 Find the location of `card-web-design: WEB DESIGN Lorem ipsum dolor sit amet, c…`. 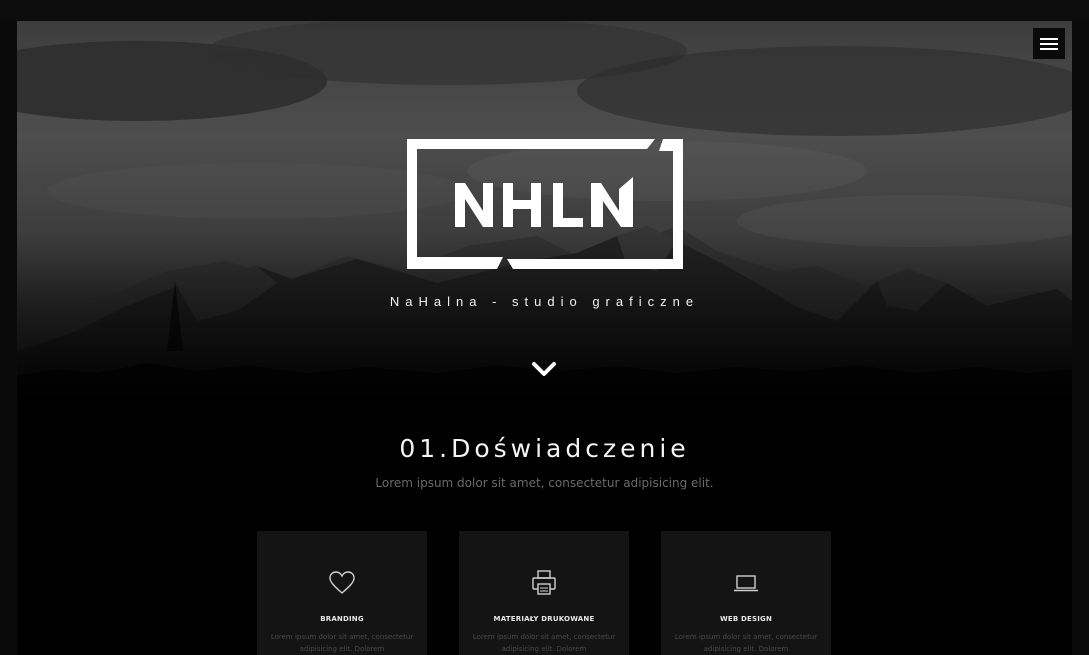

card-web-design: WEB DESIGN Lorem ipsum dolor sit amet, c… is located at coordinates (746, 593).